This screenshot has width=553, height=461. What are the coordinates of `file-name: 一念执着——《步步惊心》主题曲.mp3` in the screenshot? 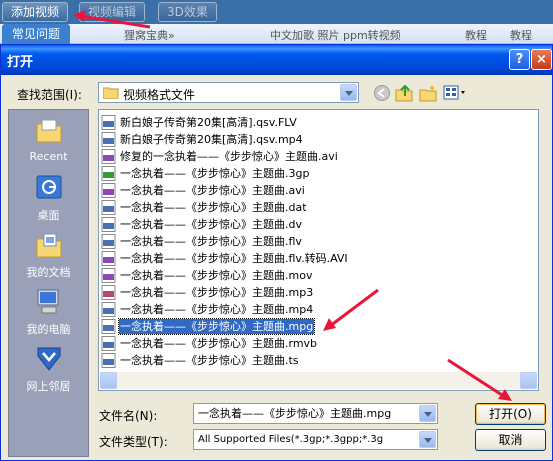 It's located at (217, 292).